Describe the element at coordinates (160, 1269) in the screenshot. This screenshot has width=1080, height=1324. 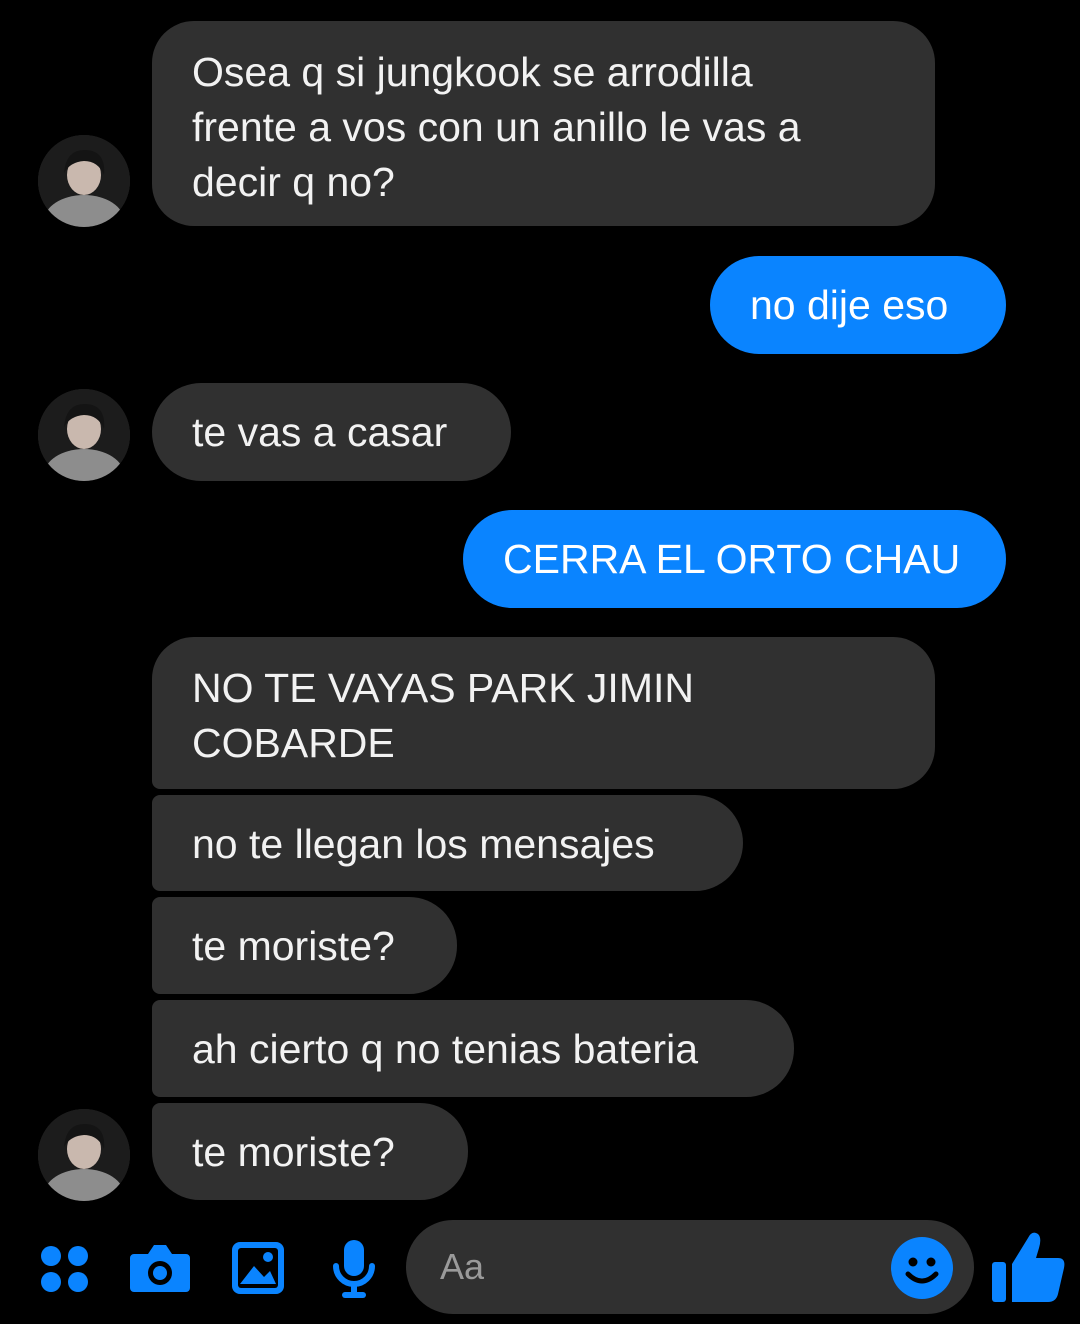
I see `camera-icon` at that location.